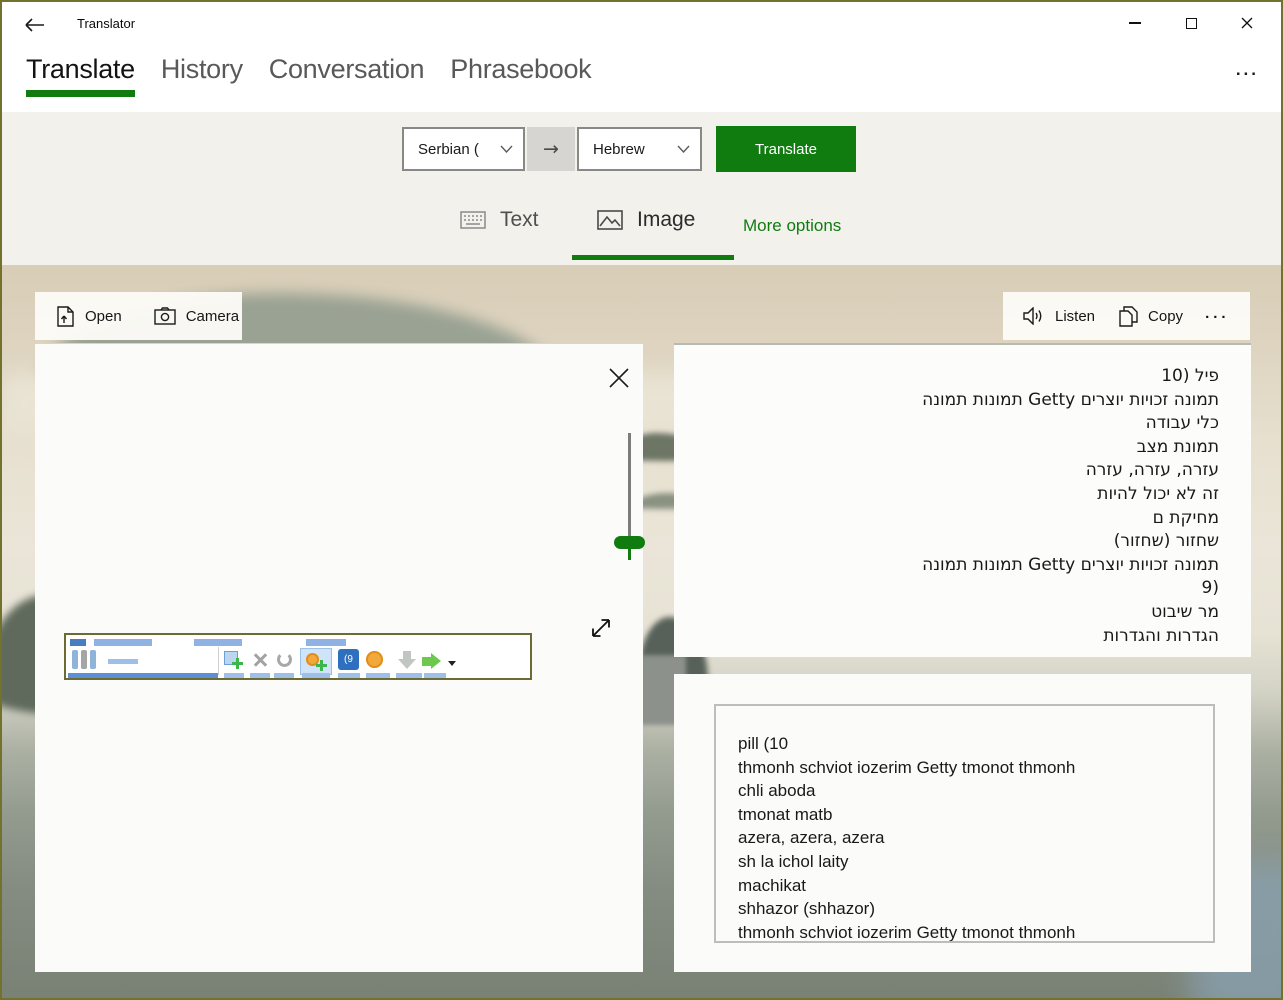 This screenshot has height=1000, width=1283. What do you see at coordinates (629, 554) in the screenshot?
I see `slider-fill` at bounding box center [629, 554].